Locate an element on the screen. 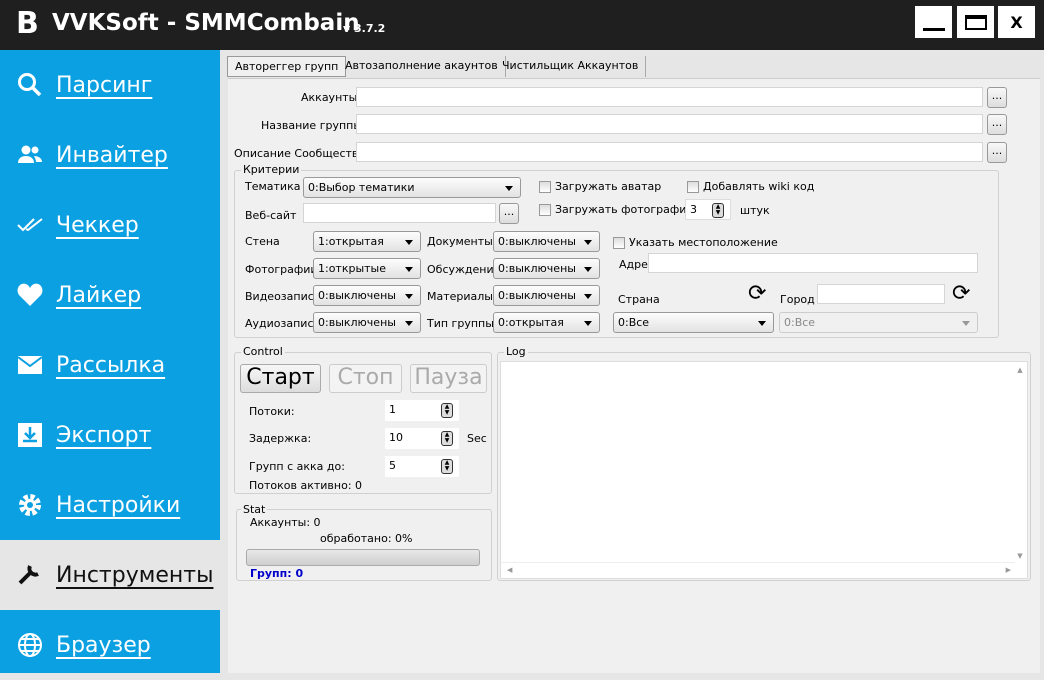 Image resolution: width=1044 pixels, height=680 pixels. start-button: Старт is located at coordinates (280, 378).